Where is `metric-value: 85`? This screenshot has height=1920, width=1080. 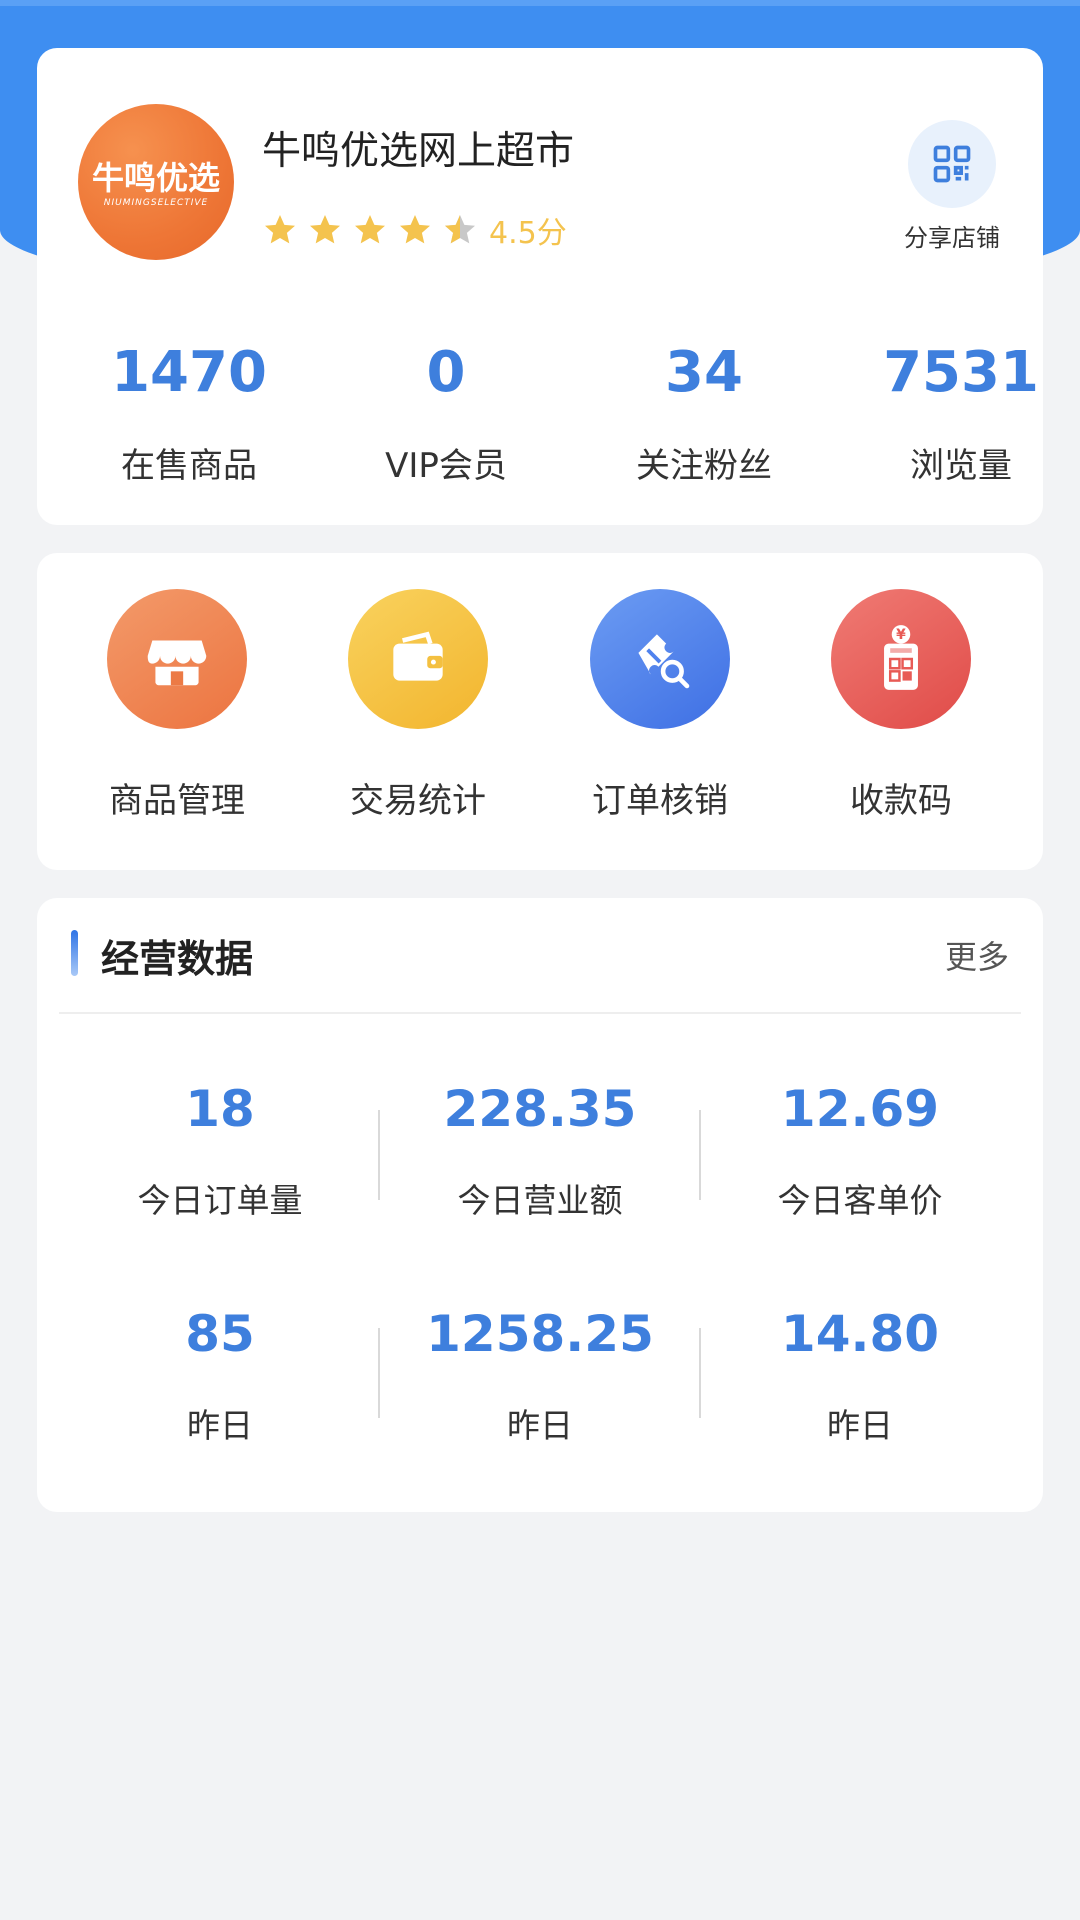 metric-value: 85 is located at coordinates (220, 1334).